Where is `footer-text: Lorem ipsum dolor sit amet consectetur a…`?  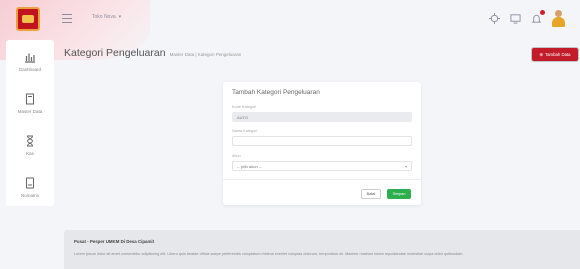 footer-text: Lorem ipsum dolor sit amet consectetur a… is located at coordinates (269, 254).